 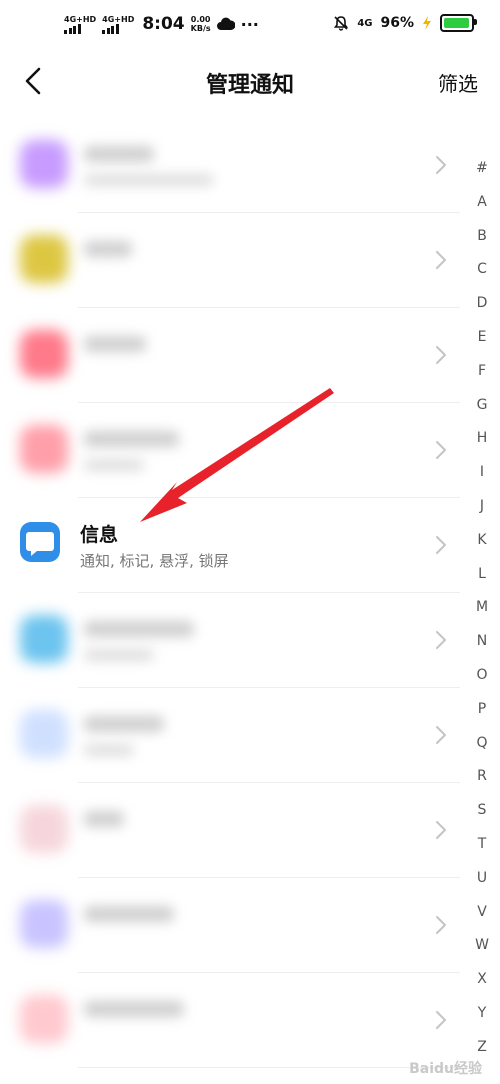 I want to click on alphabet-index-letter: B, so click(x=482, y=243).